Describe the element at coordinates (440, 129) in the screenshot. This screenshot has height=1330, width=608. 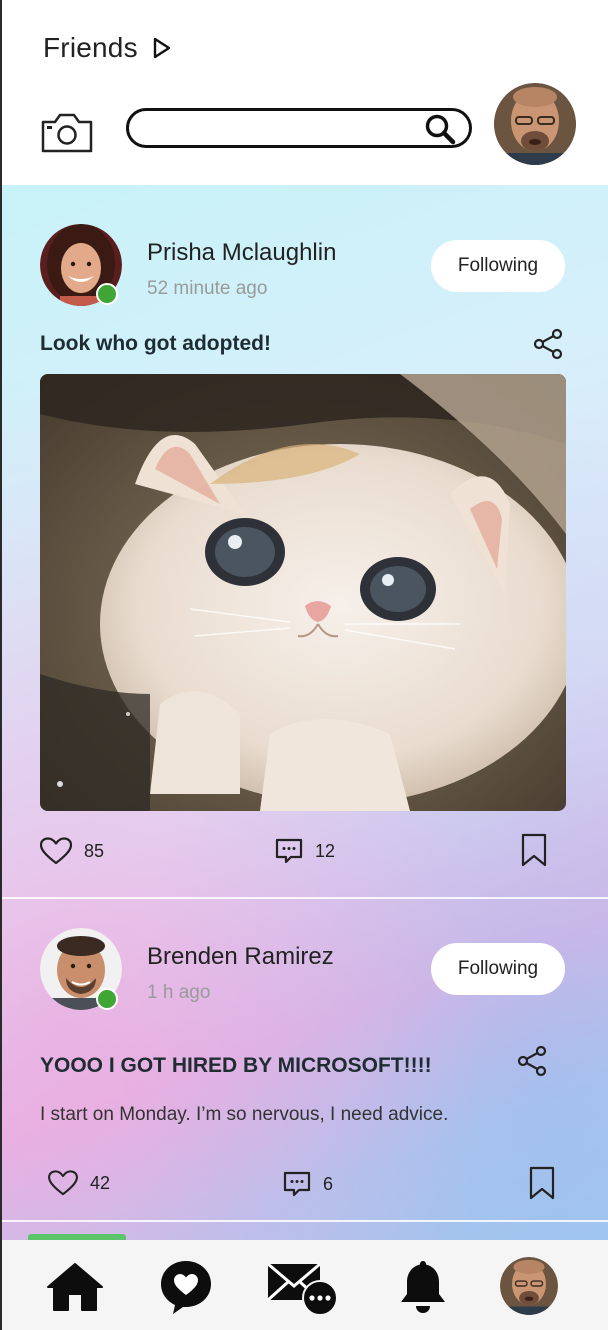
I see `search-icon` at that location.